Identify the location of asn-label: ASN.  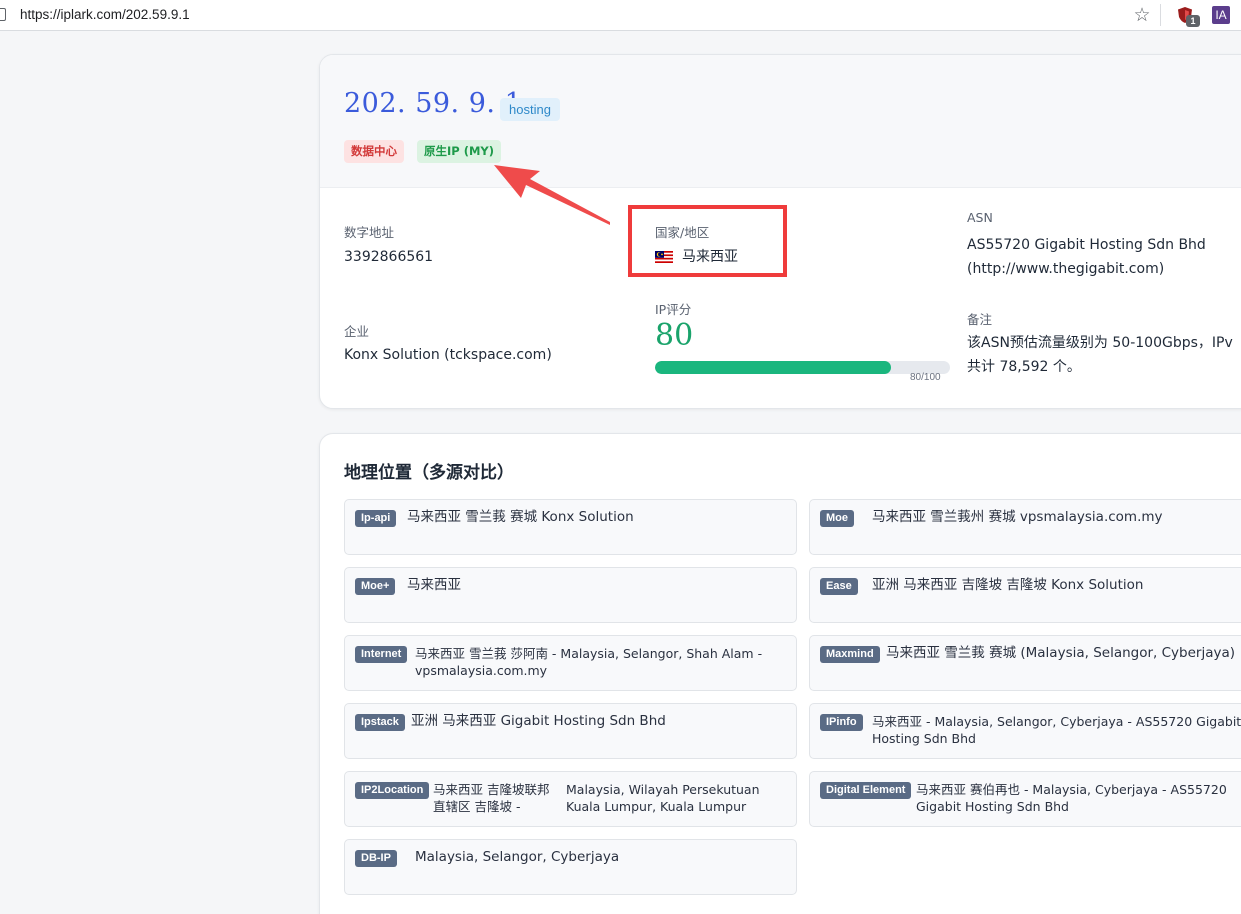
(980, 217).